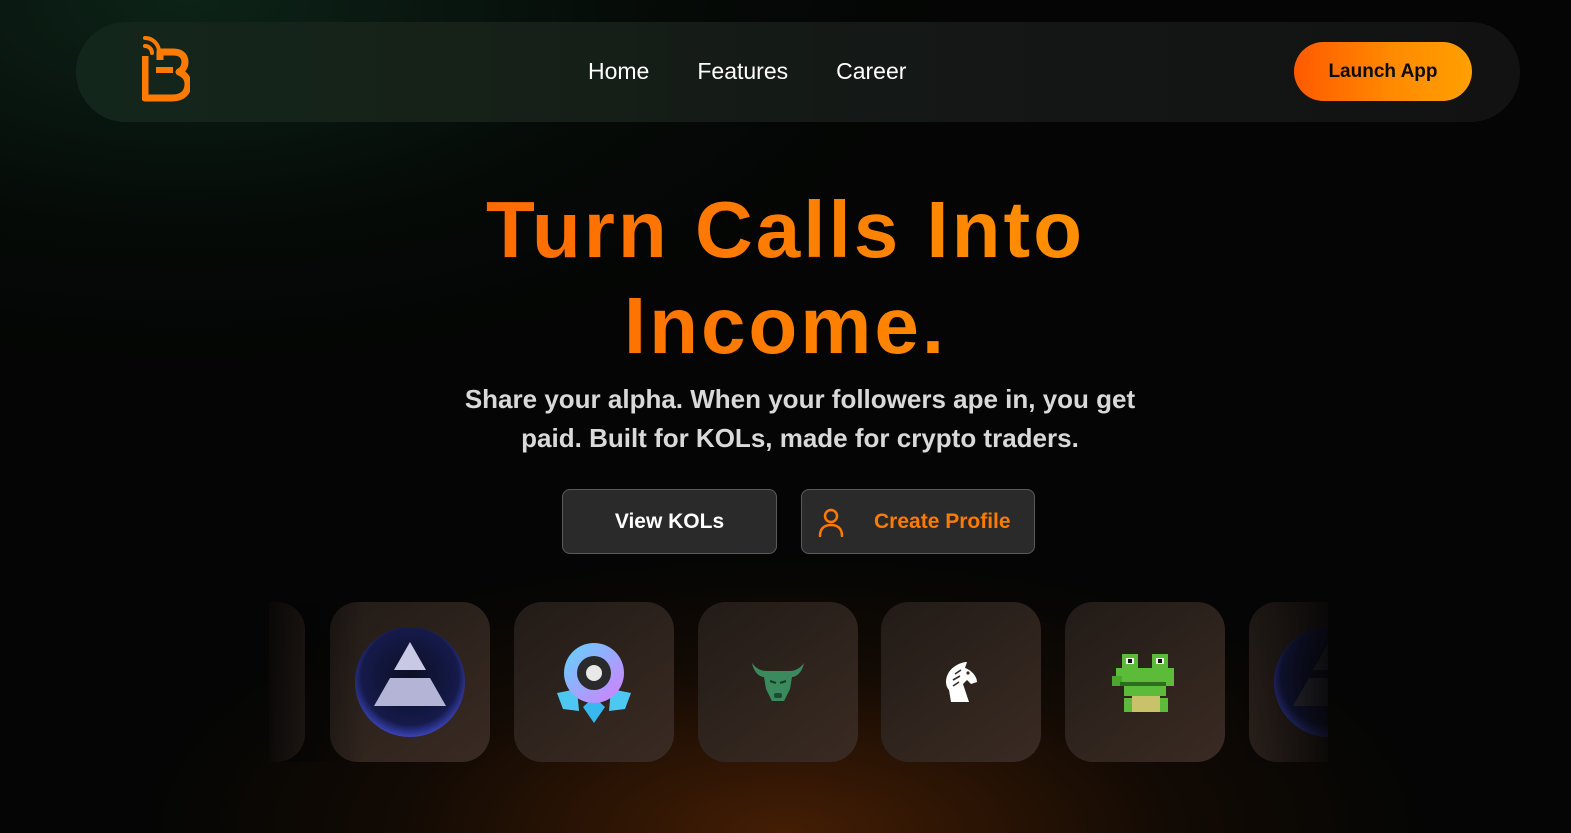 The height and width of the screenshot is (833, 1571). I want to click on create-profile-button: Create Profile, so click(918, 521).